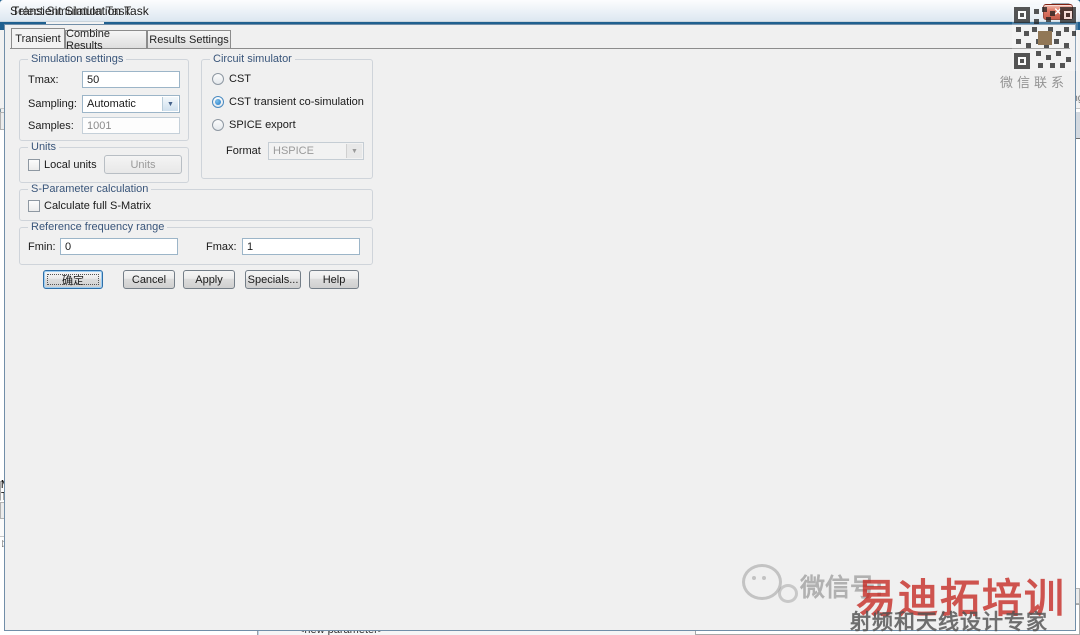 Image resolution: width=1080 pixels, height=635 pixels. Describe the element at coordinates (34, 206) in the screenshot. I see `calculate-full-smatrix-checkbox` at that location.